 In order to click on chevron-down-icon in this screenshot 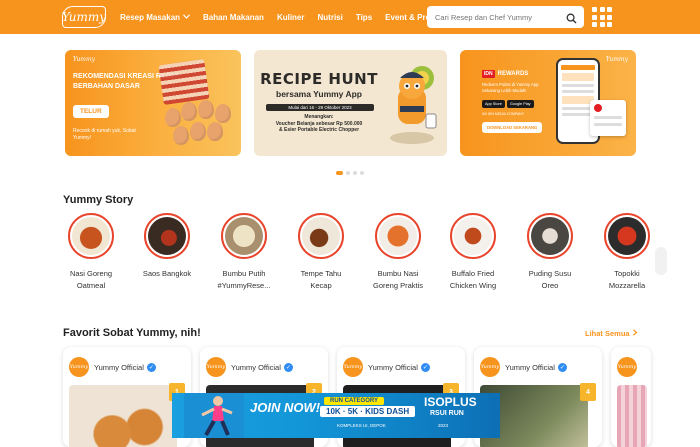, I will do `click(186, 17)`.